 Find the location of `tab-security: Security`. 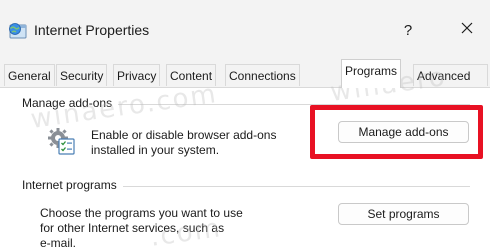

tab-security: Security is located at coordinates (82, 75).